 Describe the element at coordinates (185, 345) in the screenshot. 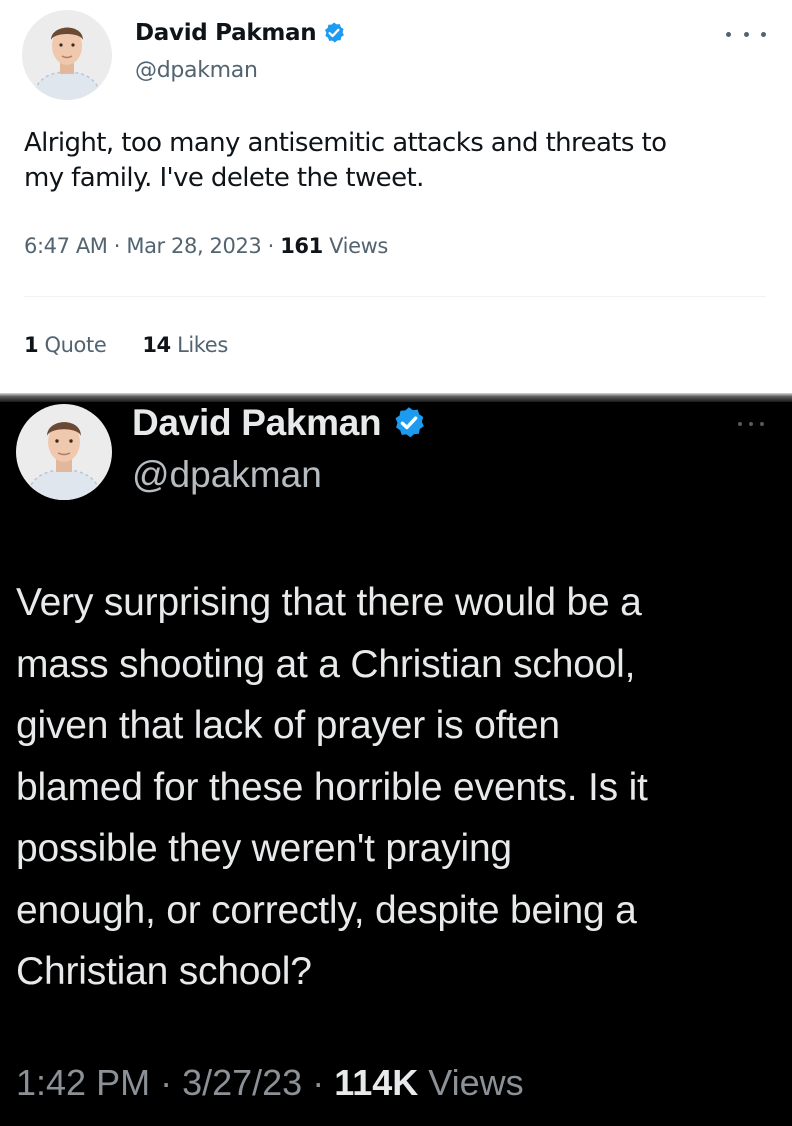

I see `likes-stat: 14 Likes` at that location.